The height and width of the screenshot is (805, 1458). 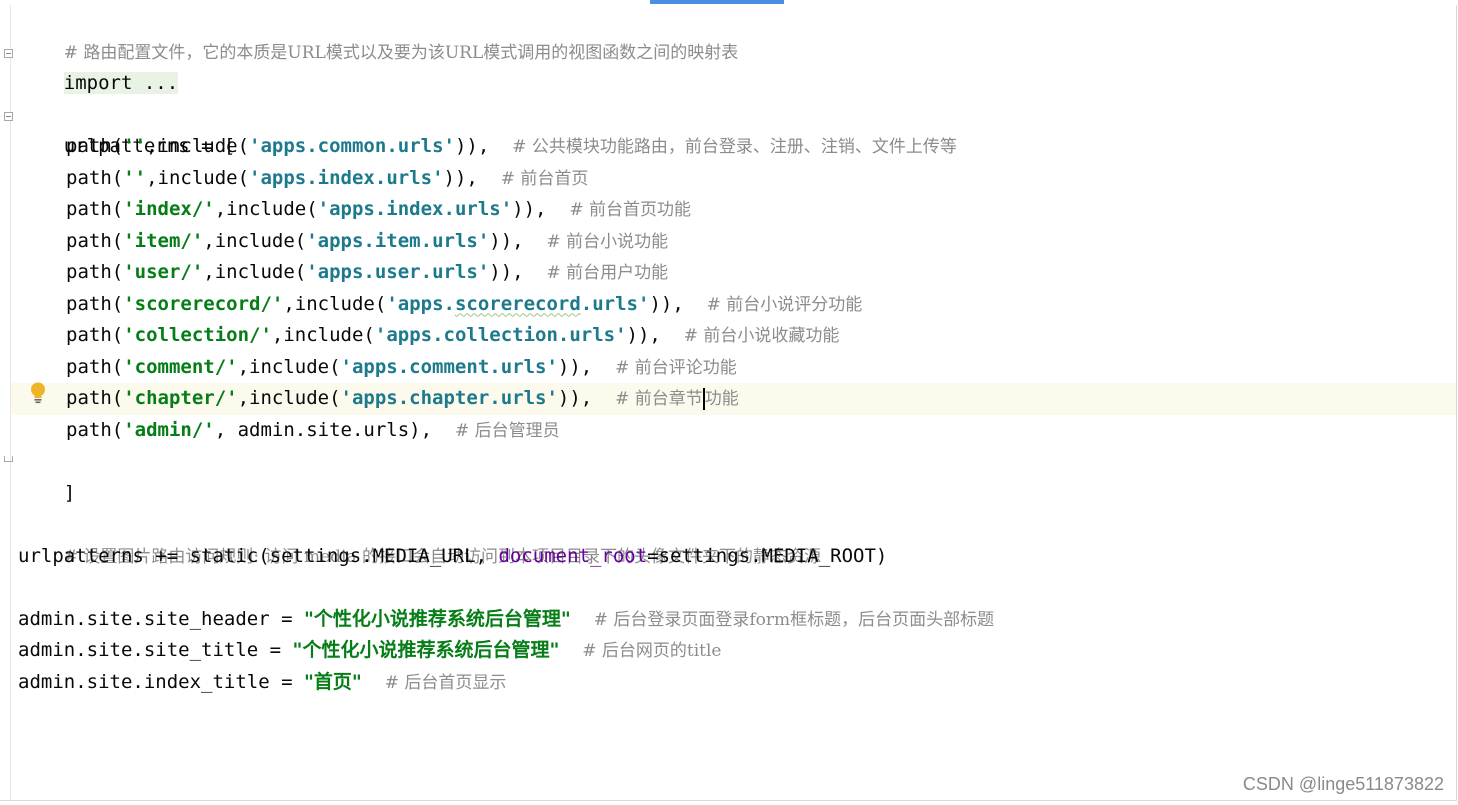 I want to click on fold-import-icon, so click(x=8, y=53).